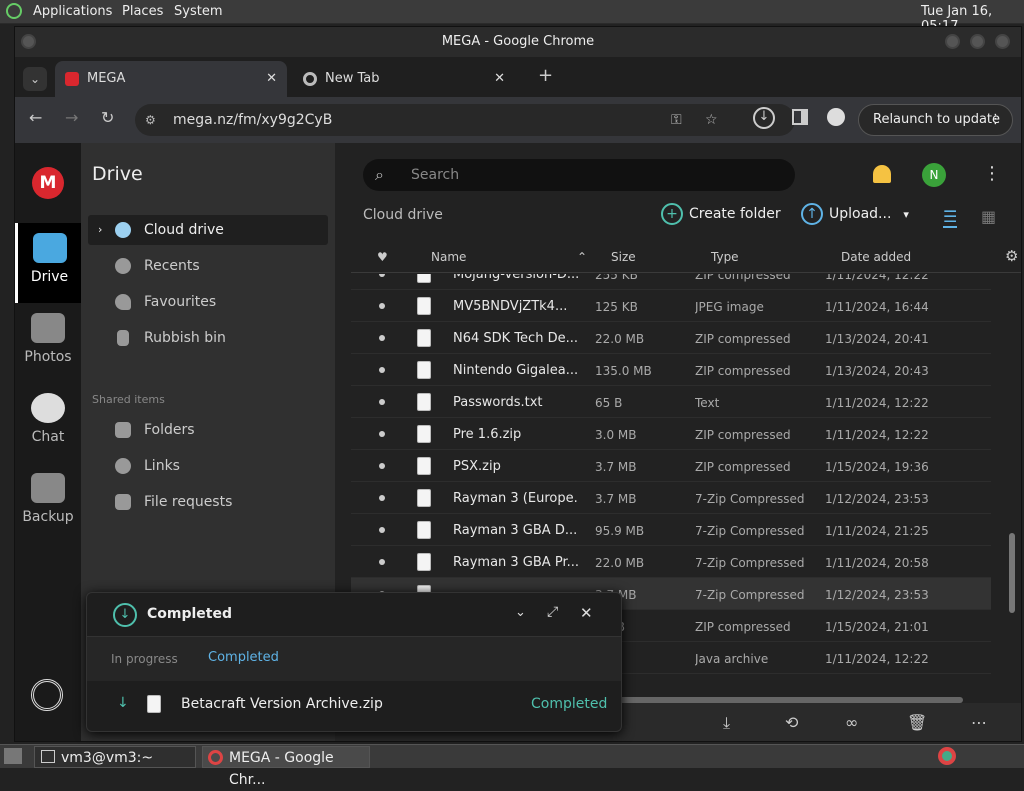 This screenshot has height=791, width=1024. Describe the element at coordinates (676, 120) in the screenshot. I see `password-key-icon: ⚿` at that location.